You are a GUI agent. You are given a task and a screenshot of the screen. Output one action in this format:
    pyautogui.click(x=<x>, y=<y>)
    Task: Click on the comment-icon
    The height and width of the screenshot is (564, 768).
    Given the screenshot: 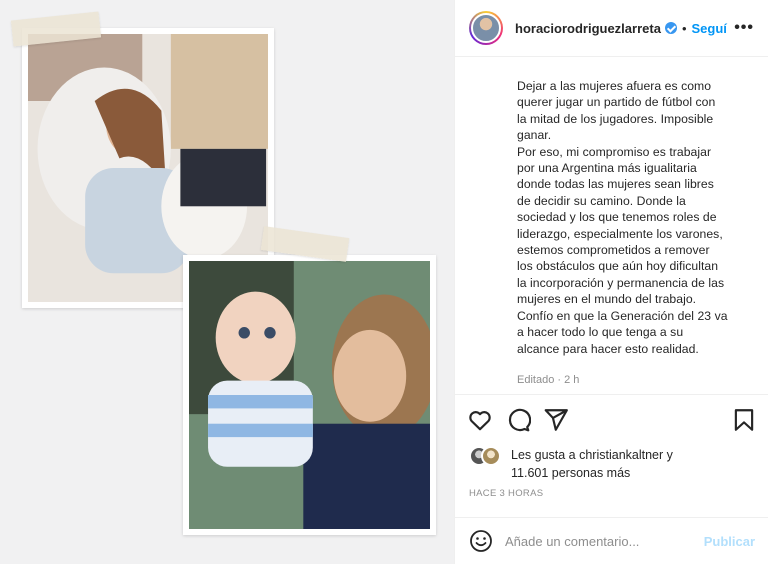 What is the action you would take?
    pyautogui.click(x=518, y=420)
    